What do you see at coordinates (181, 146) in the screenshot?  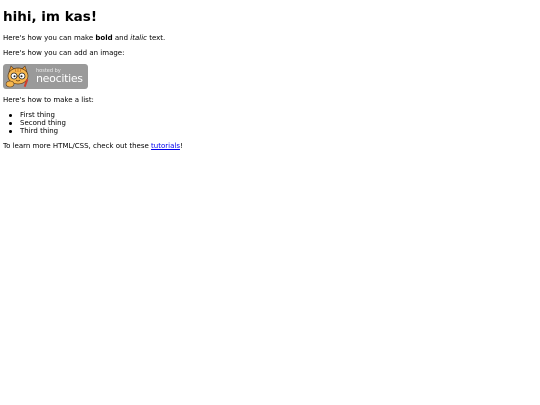 I see `text-segment: !` at bounding box center [181, 146].